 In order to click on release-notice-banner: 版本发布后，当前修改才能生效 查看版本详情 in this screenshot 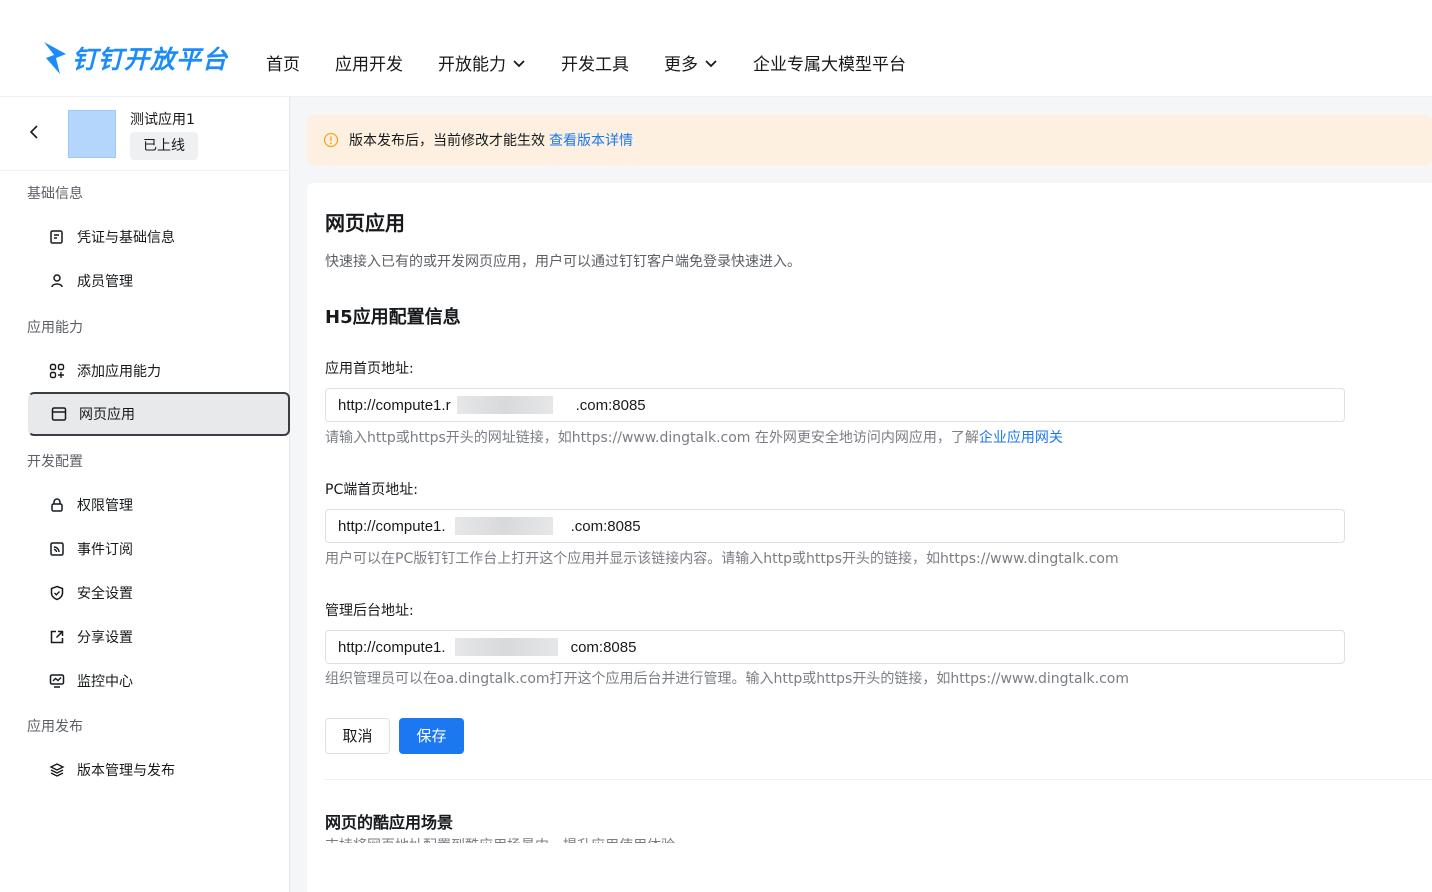, I will do `click(869, 140)`.